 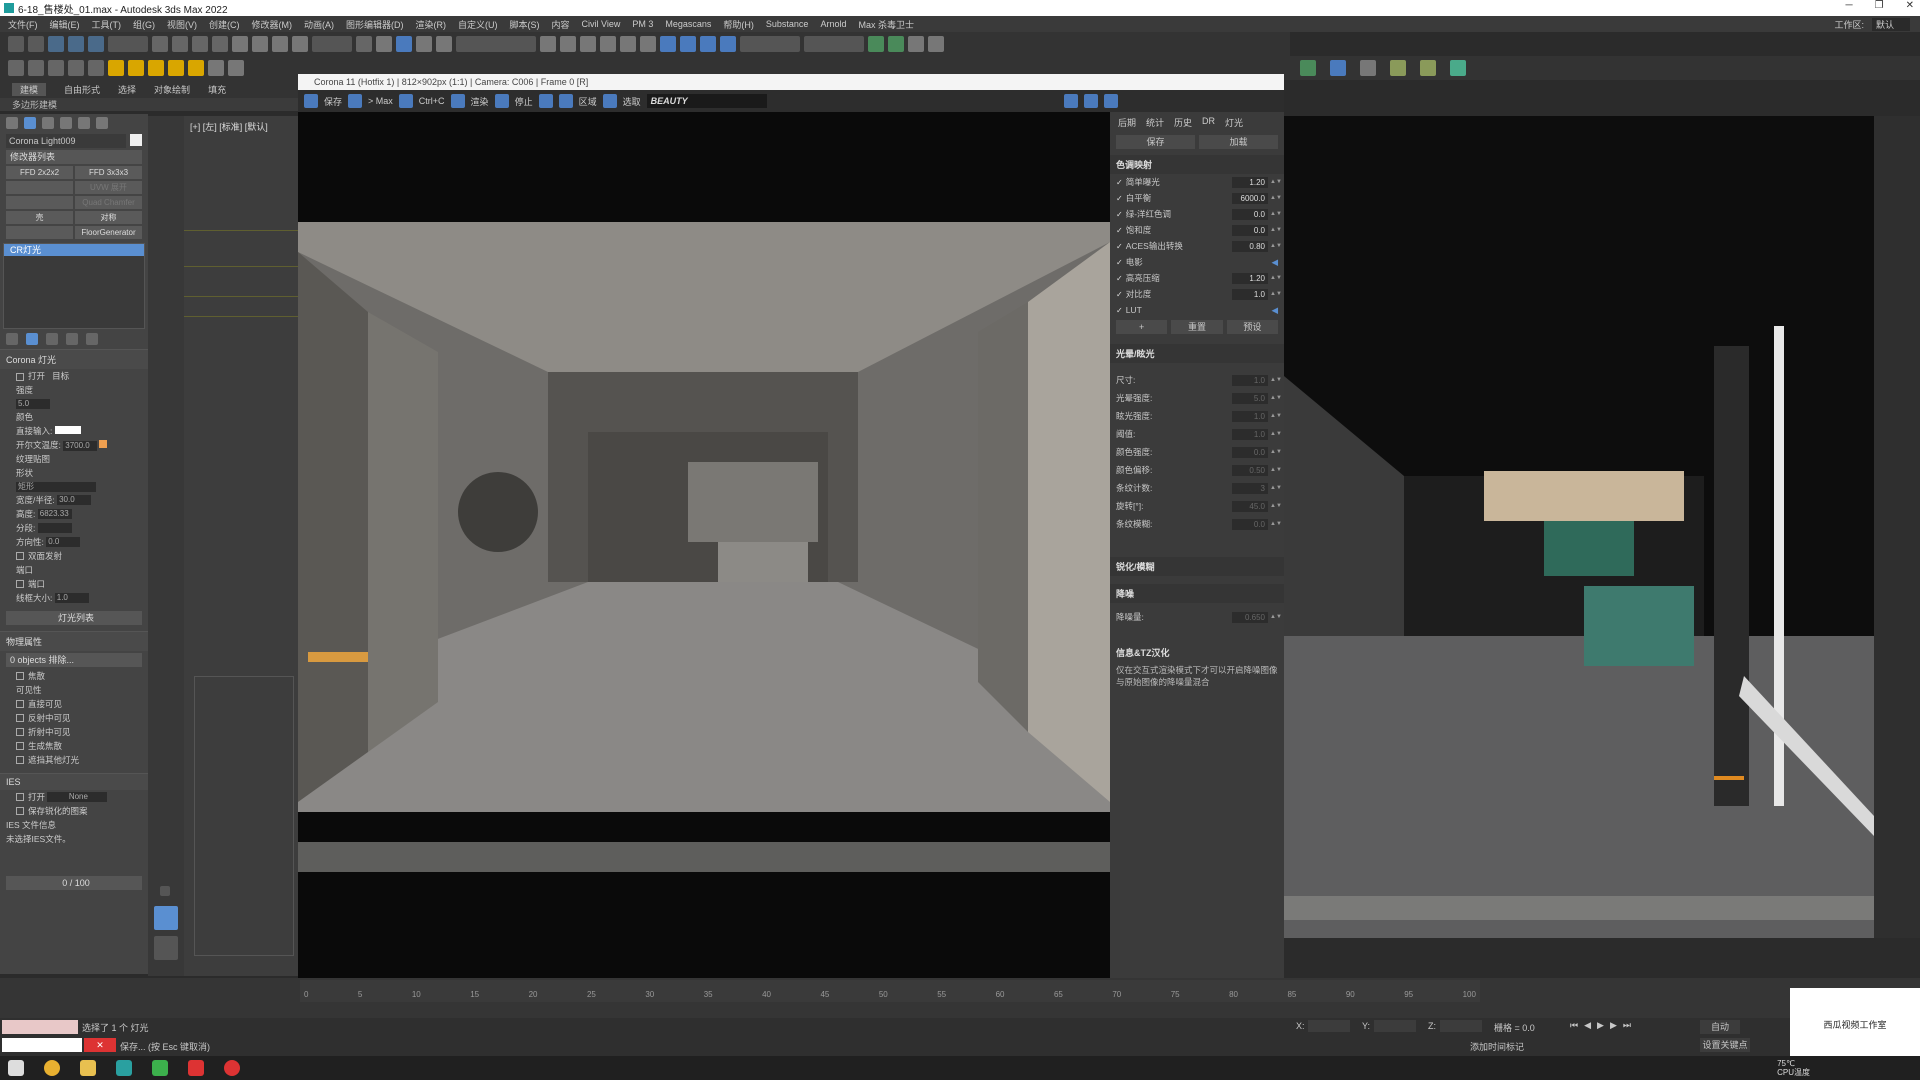 What do you see at coordinates (1208, 122) in the screenshot?
I see `settings-tab-dr: DR` at bounding box center [1208, 122].